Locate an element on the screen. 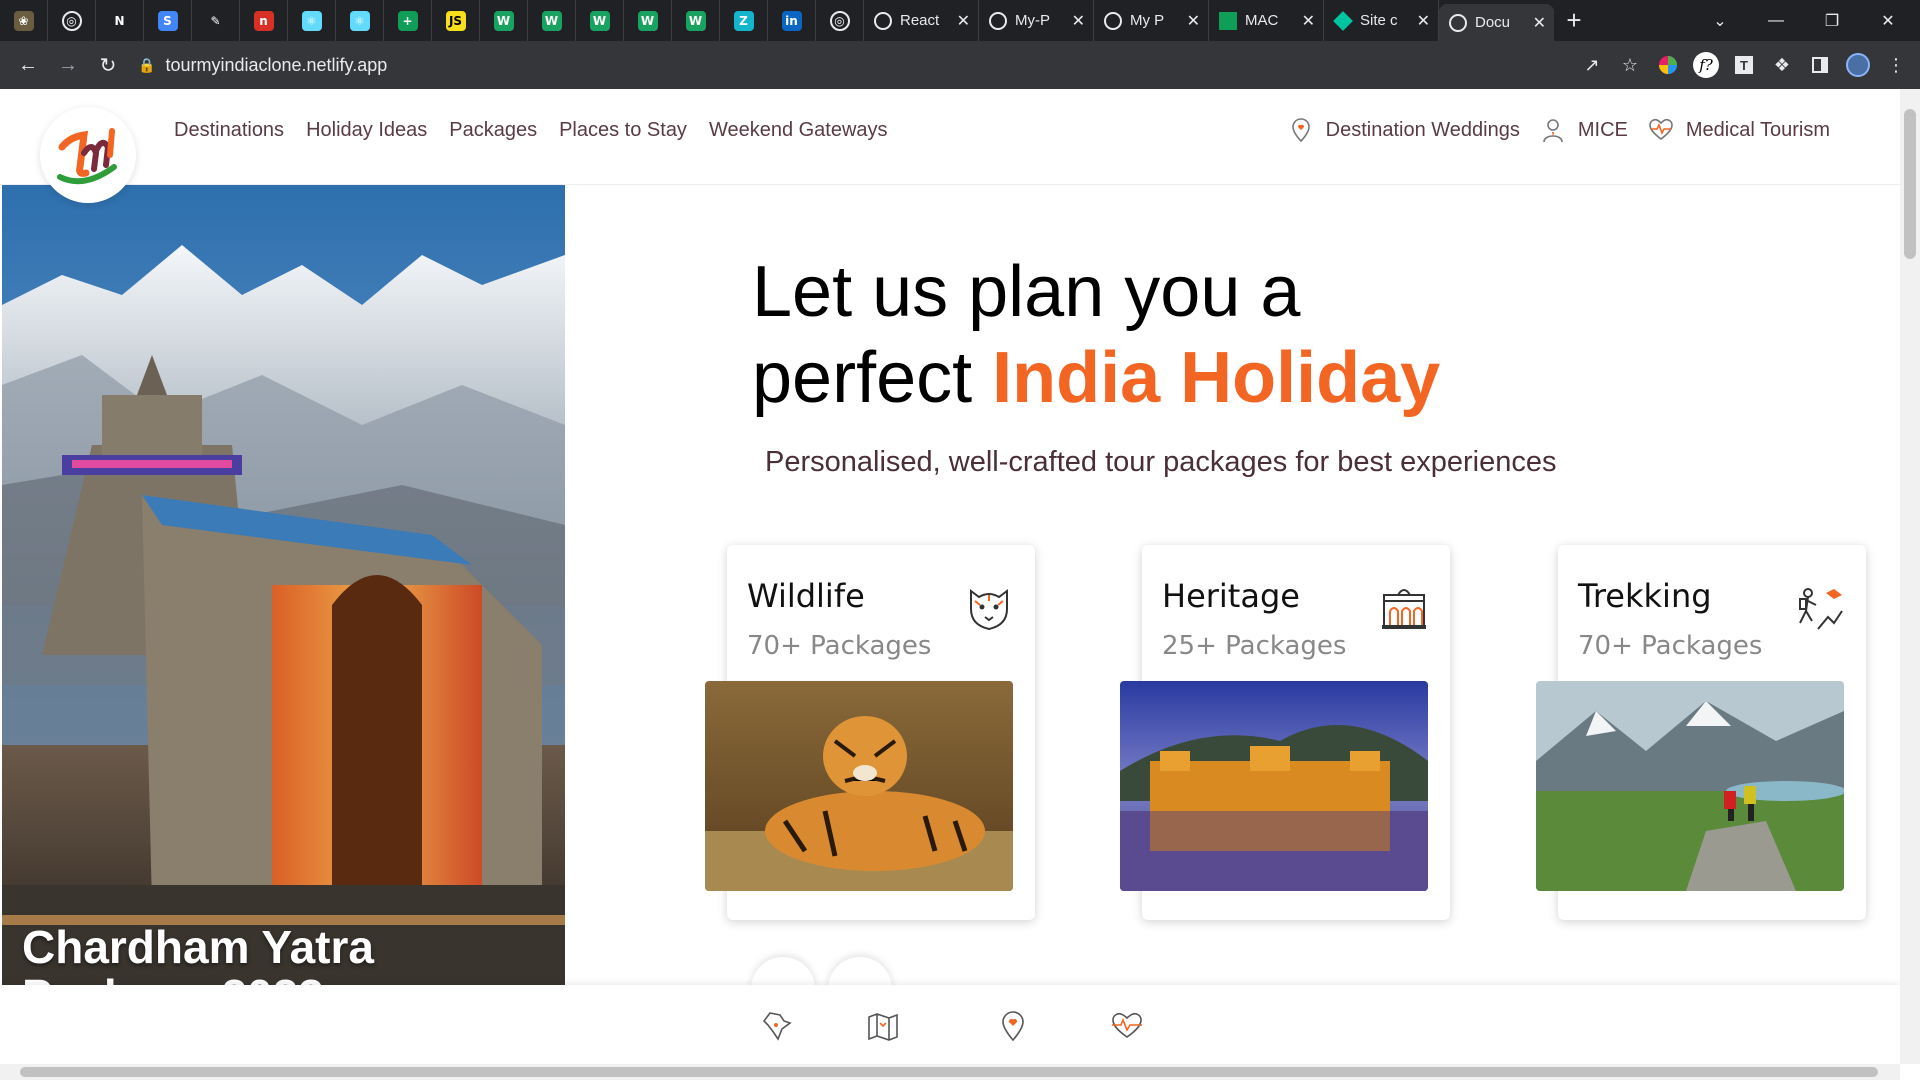  card-photo-trek is located at coordinates (1690, 786).